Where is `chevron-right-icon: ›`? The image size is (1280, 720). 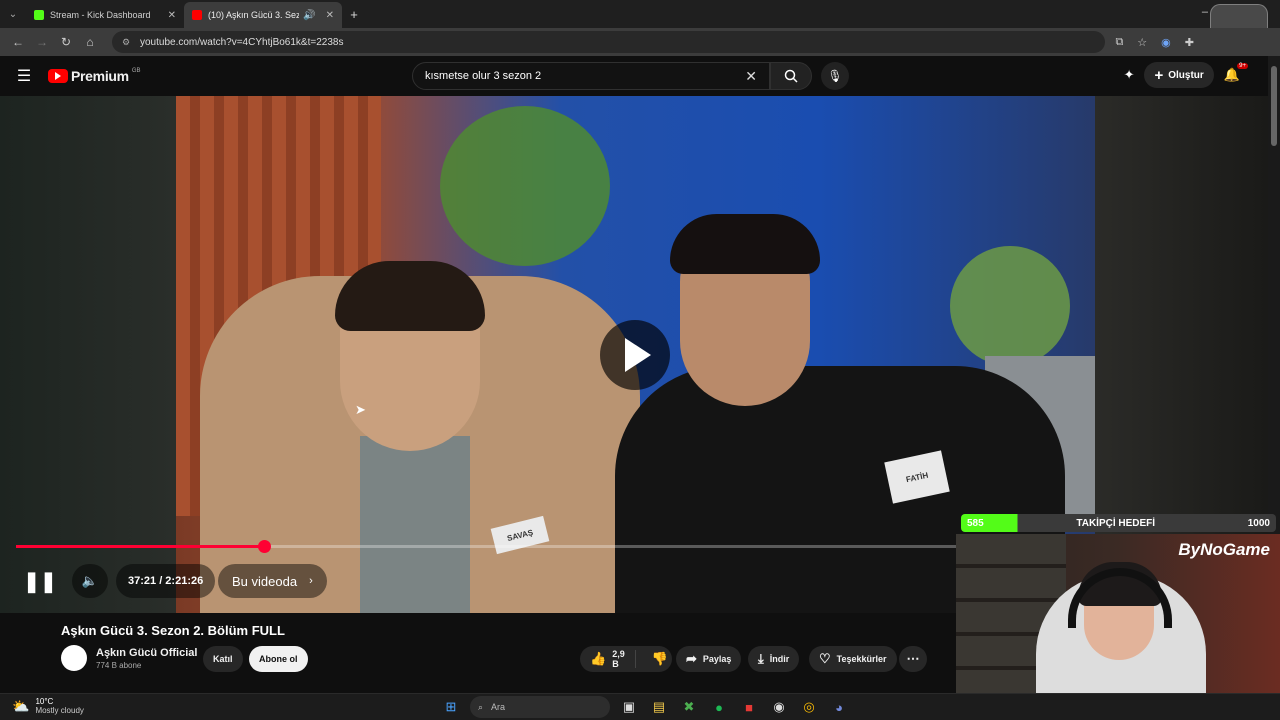 chevron-right-icon: › is located at coordinates (311, 581).